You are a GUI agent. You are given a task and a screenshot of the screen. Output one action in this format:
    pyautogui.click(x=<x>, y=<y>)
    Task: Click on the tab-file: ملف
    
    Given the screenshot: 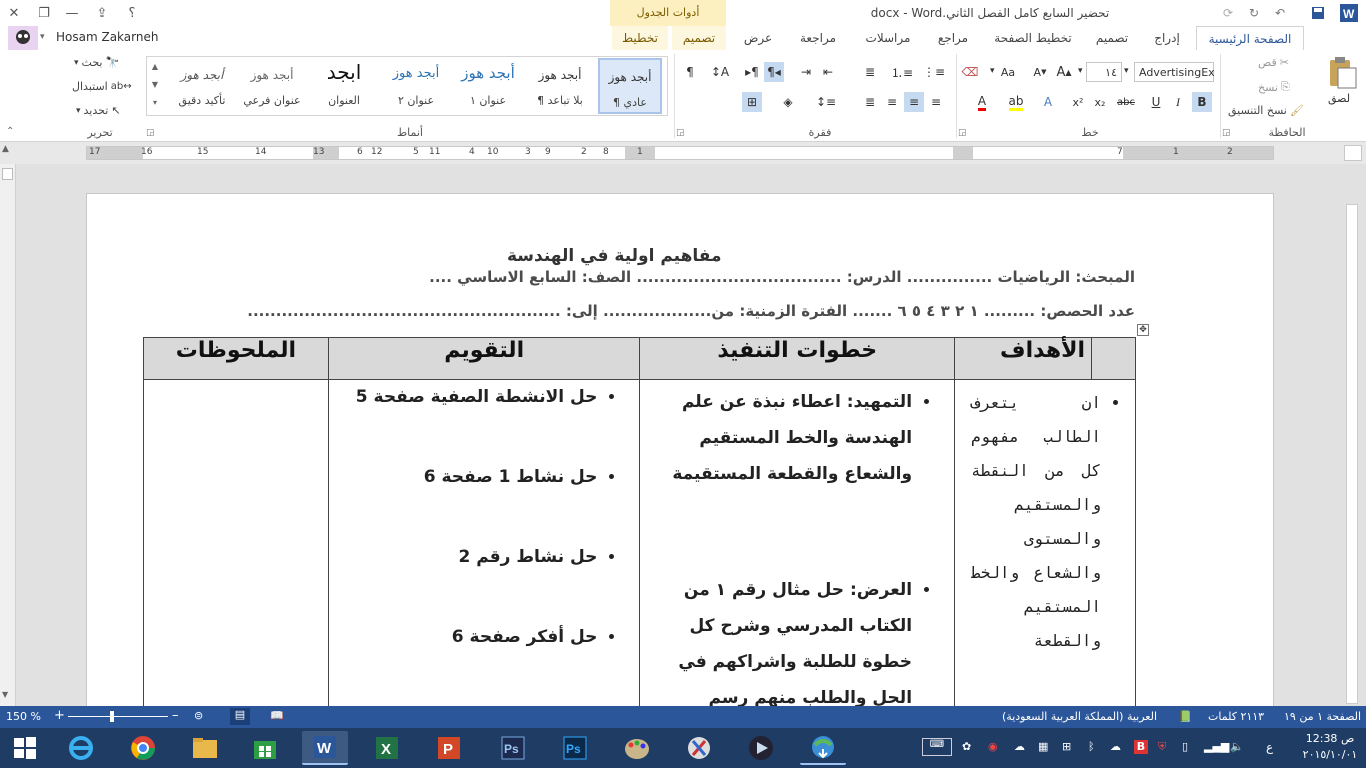 What is the action you would take?
    pyautogui.click(x=1338, y=38)
    